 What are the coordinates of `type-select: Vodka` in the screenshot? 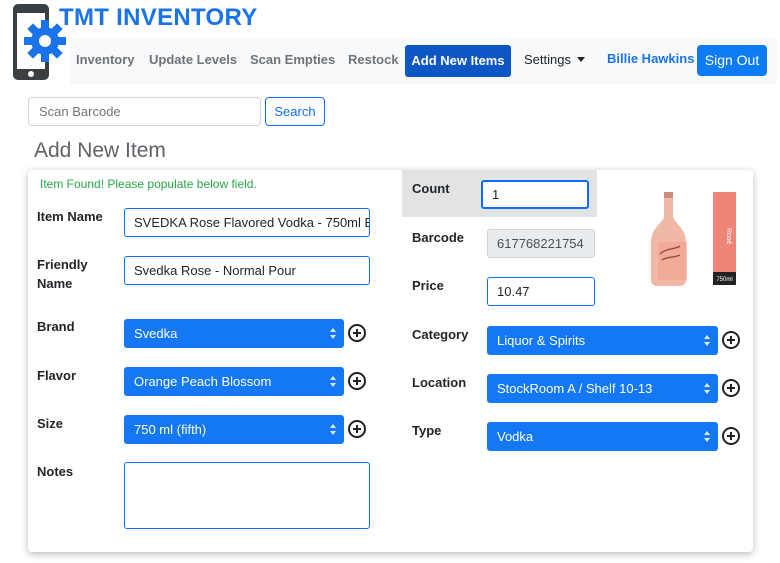 It's located at (602, 436).